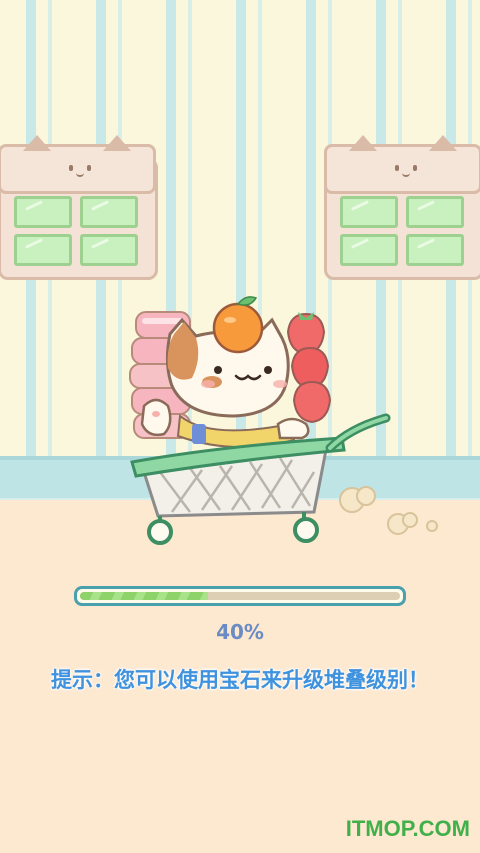  I want to click on dust-puff-small, so click(412, 523).